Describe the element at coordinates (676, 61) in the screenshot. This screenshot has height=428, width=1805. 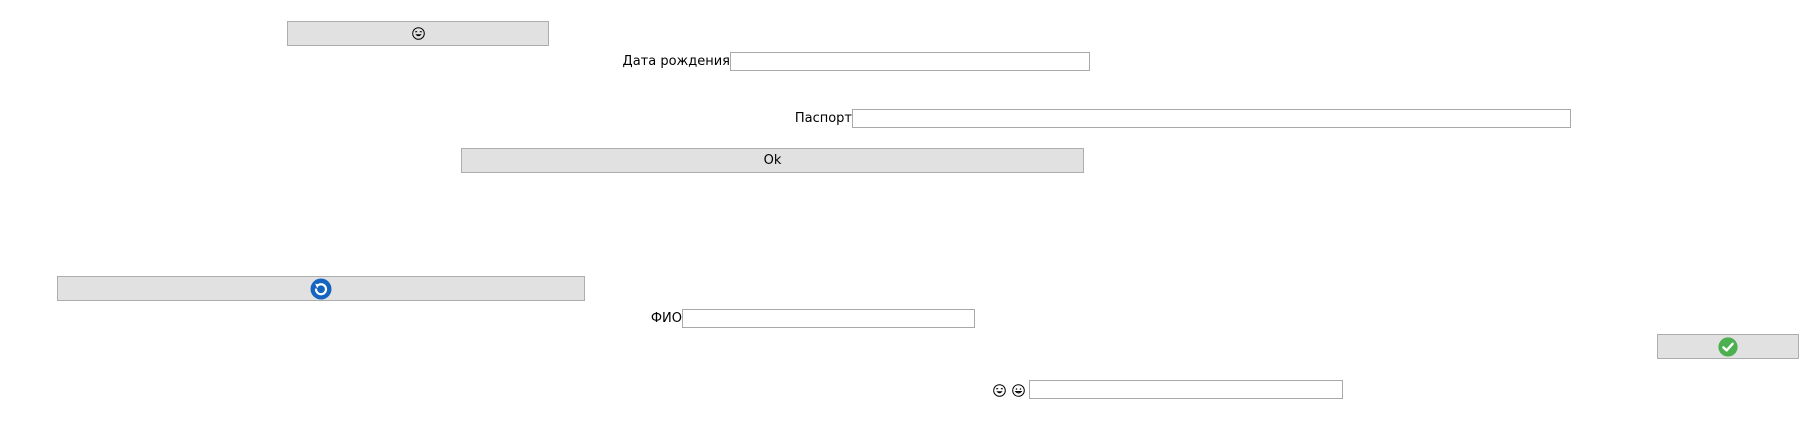
I see `birth-date-label: Дата рождения` at that location.